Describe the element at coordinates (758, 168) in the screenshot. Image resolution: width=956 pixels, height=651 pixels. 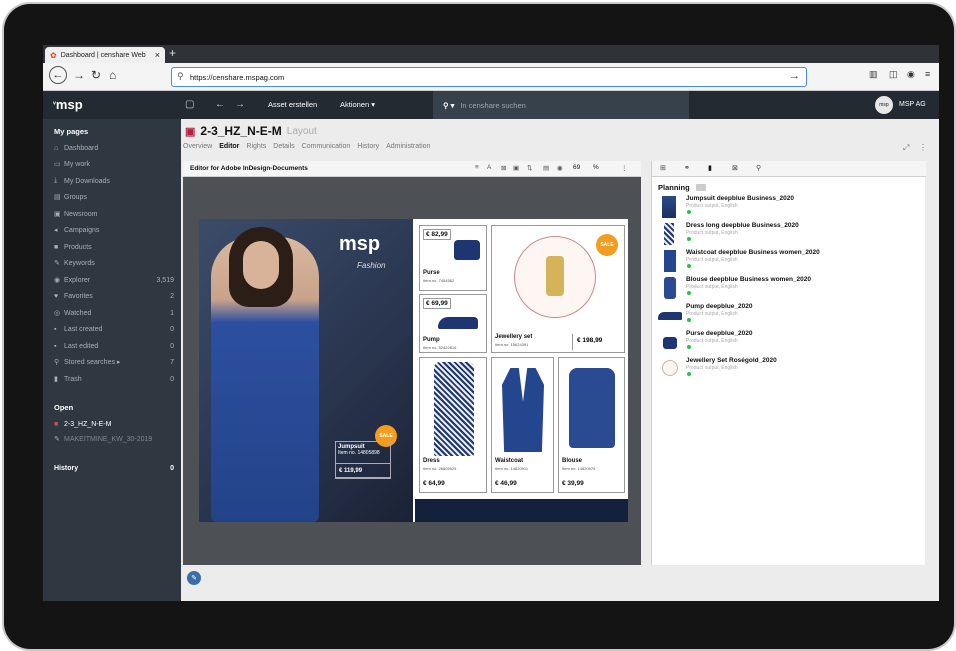
I see `search-tab-icon: ⚲` at that location.